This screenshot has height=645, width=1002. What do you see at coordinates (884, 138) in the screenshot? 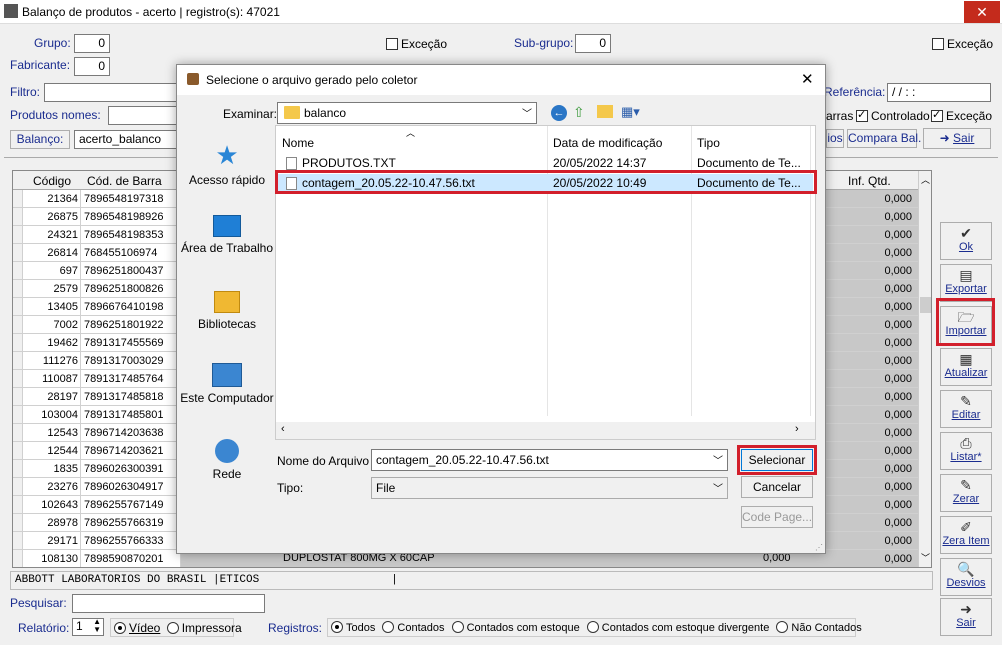
I see `compara-bal-button: Compara Bal.` at bounding box center [884, 138].